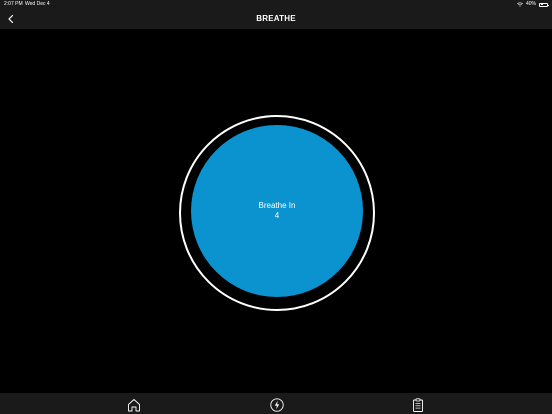 Image resolution: width=552 pixels, height=414 pixels. I want to click on breath-text: Breathe In 4, so click(277, 211).